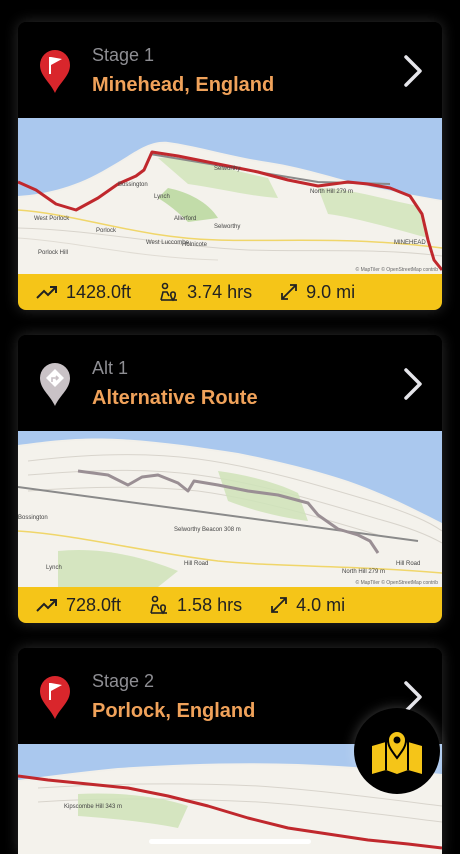 Image resolution: width=460 pixels, height=854 pixels. Describe the element at coordinates (123, 681) in the screenshot. I see `stage-kicker: Stage 2` at that location.